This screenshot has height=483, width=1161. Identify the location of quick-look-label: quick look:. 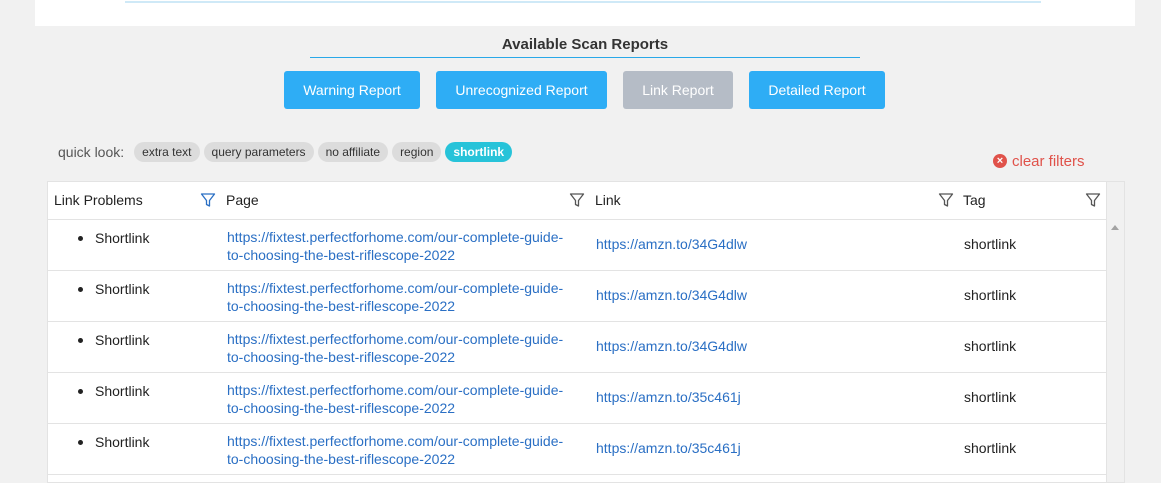
(91, 152).